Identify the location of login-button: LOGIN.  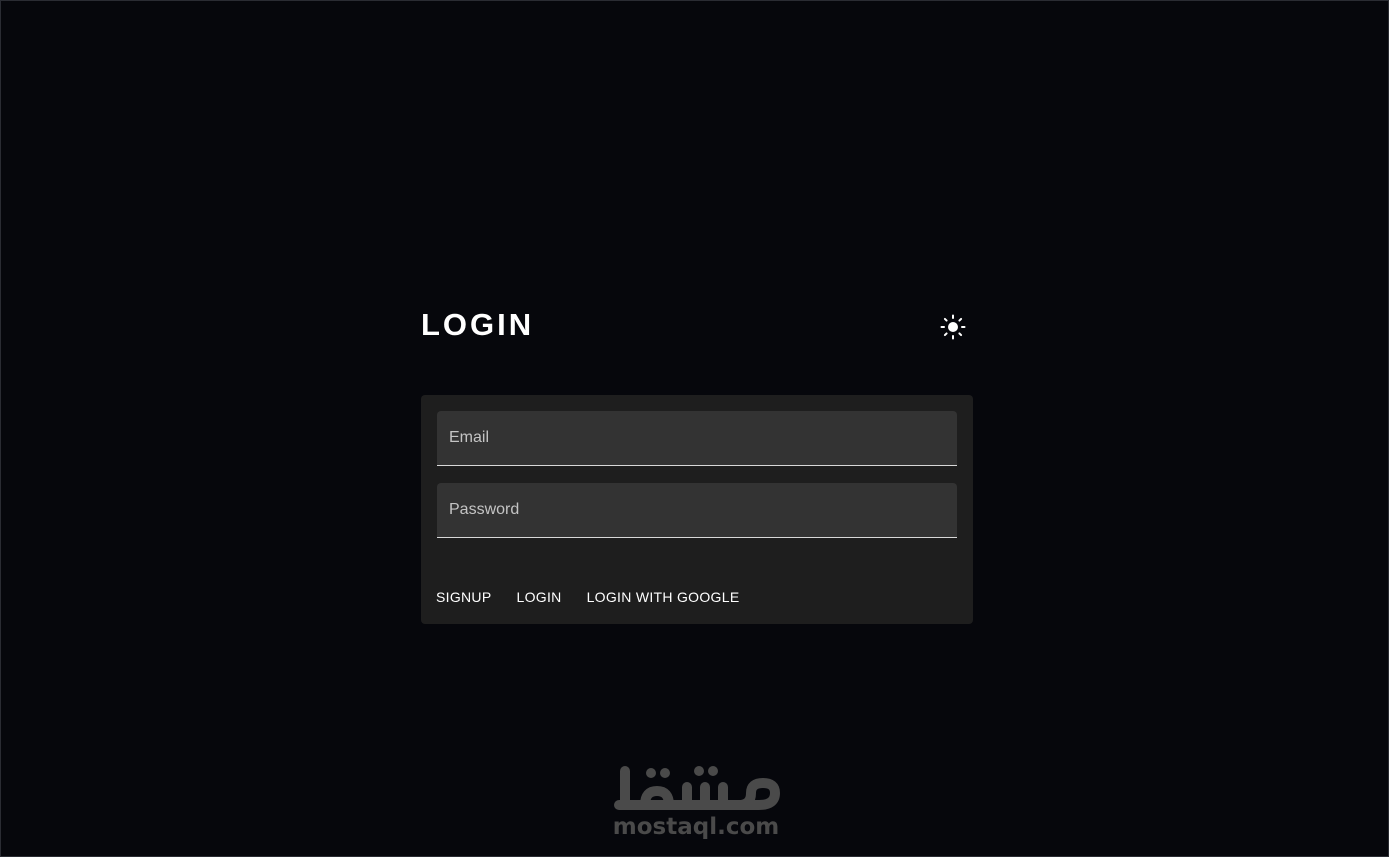
(538, 597).